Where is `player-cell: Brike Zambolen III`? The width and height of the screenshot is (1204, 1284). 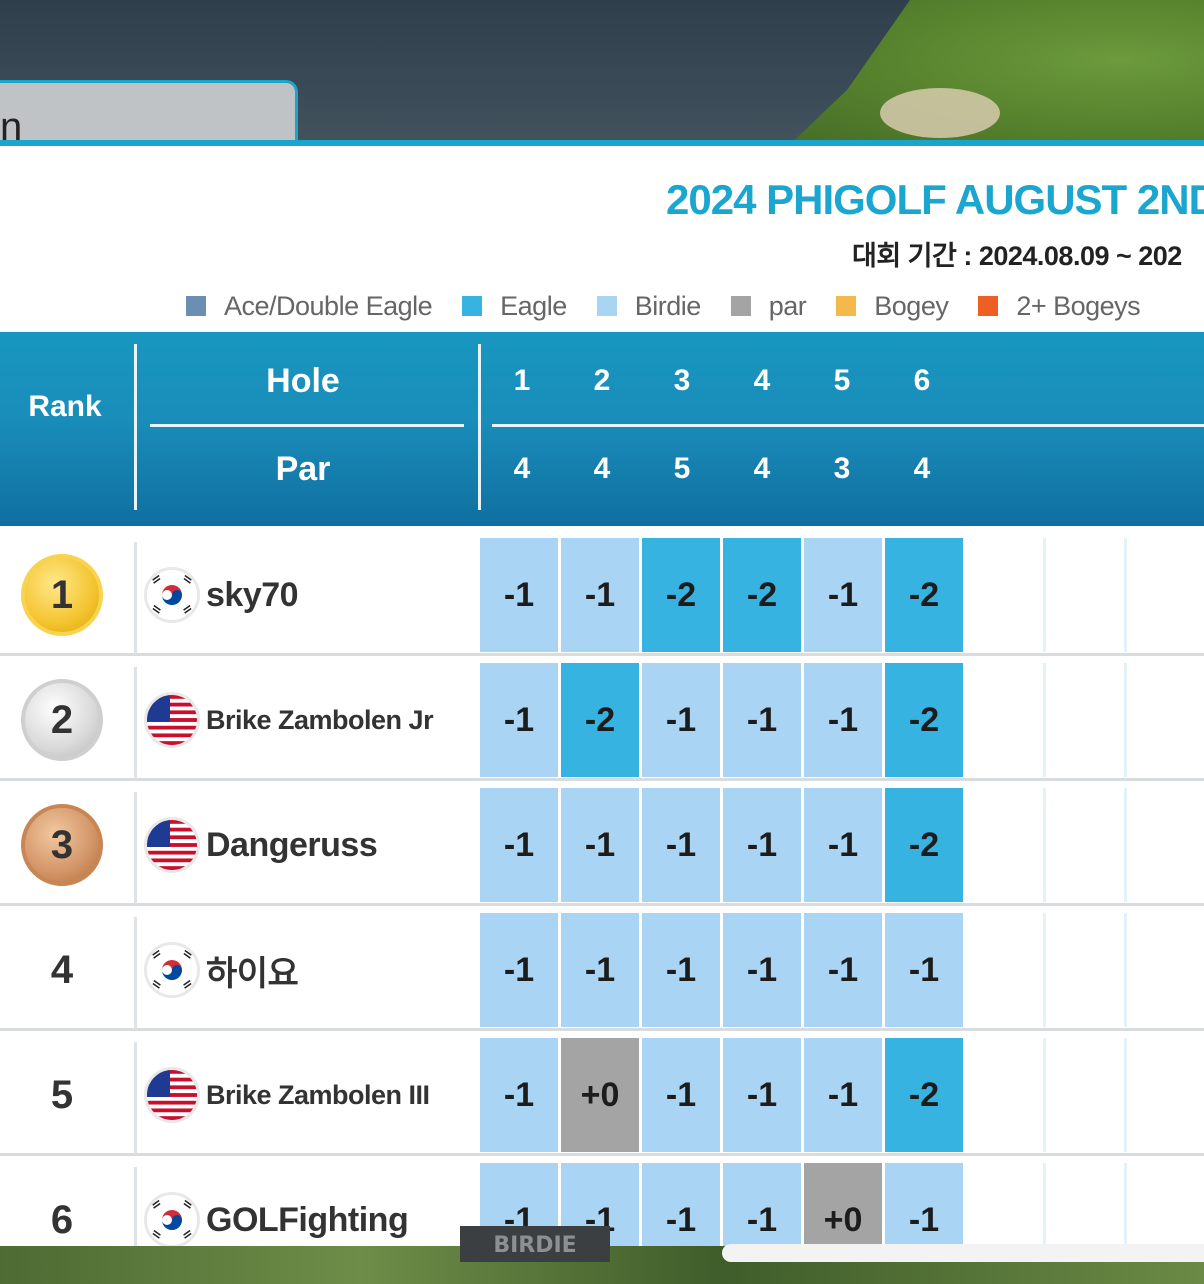
player-cell: Brike Zambolen III is located at coordinates (309, 1095).